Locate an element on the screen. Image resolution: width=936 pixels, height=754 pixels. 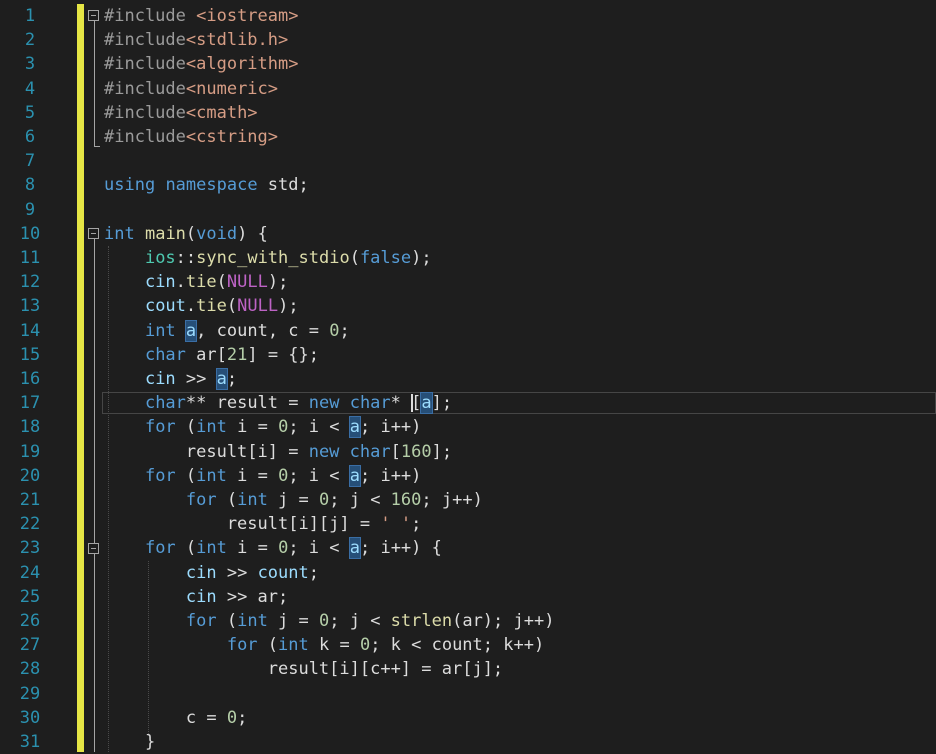
code-line: cout.tie(NULL); is located at coordinates (201, 306).